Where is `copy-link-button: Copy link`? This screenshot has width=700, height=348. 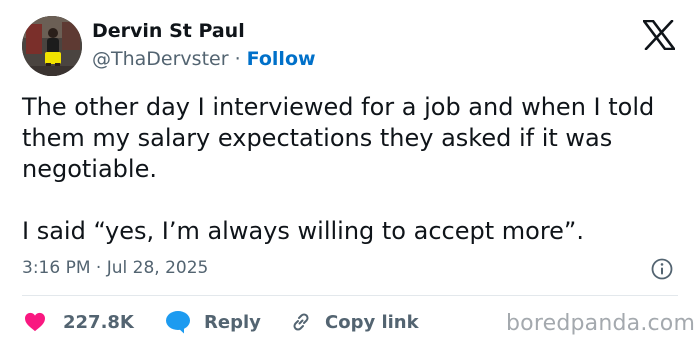
copy-link-button: Copy link is located at coordinates (354, 322).